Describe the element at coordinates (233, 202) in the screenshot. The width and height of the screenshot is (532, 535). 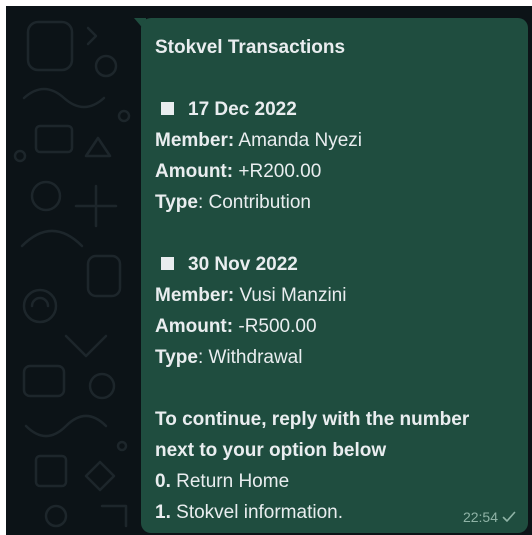
I see `transaction-type: Type: Contribution` at that location.